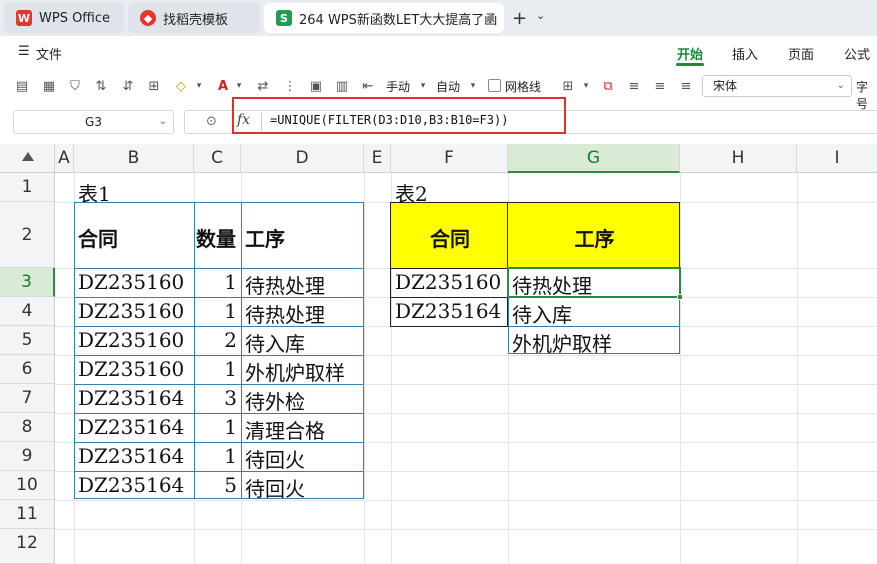 The image size is (877, 564). I want to click on docer-icon: ◆, so click(148, 18).